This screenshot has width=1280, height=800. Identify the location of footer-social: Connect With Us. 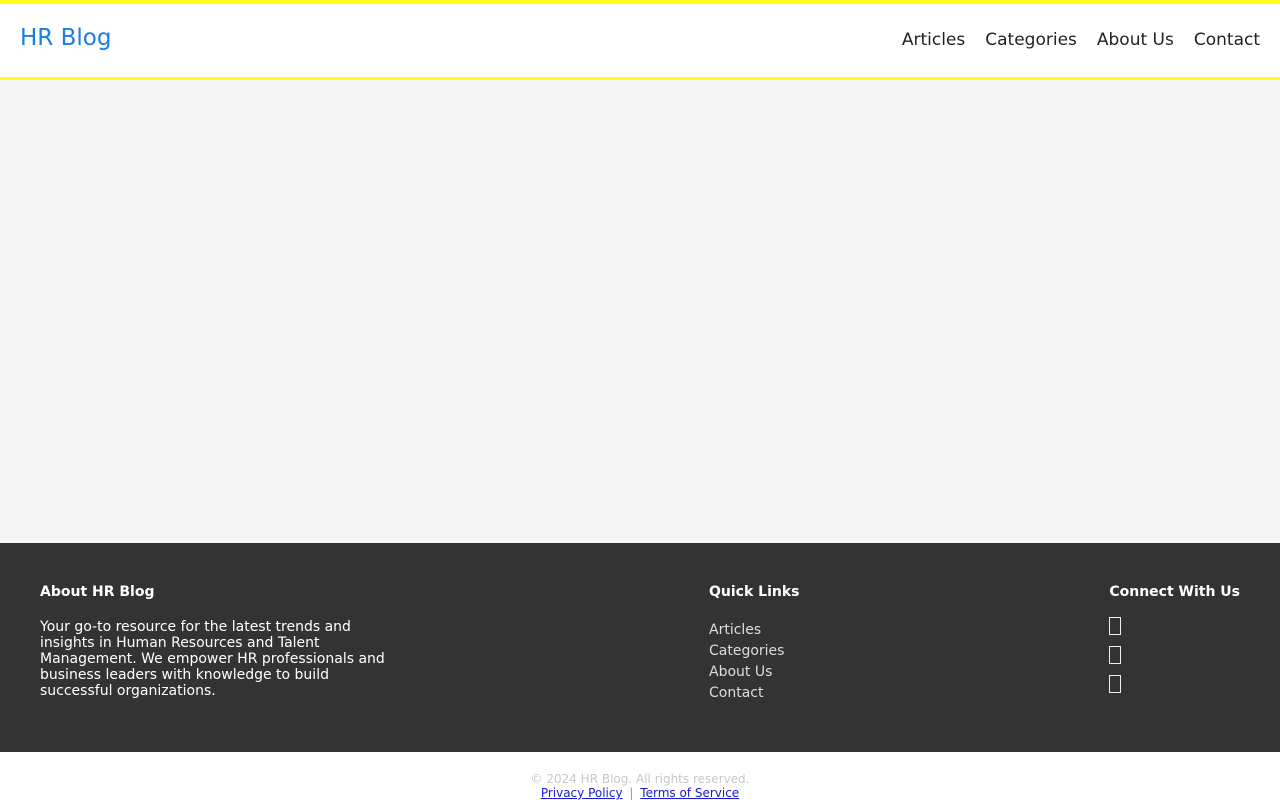
(1174, 644).